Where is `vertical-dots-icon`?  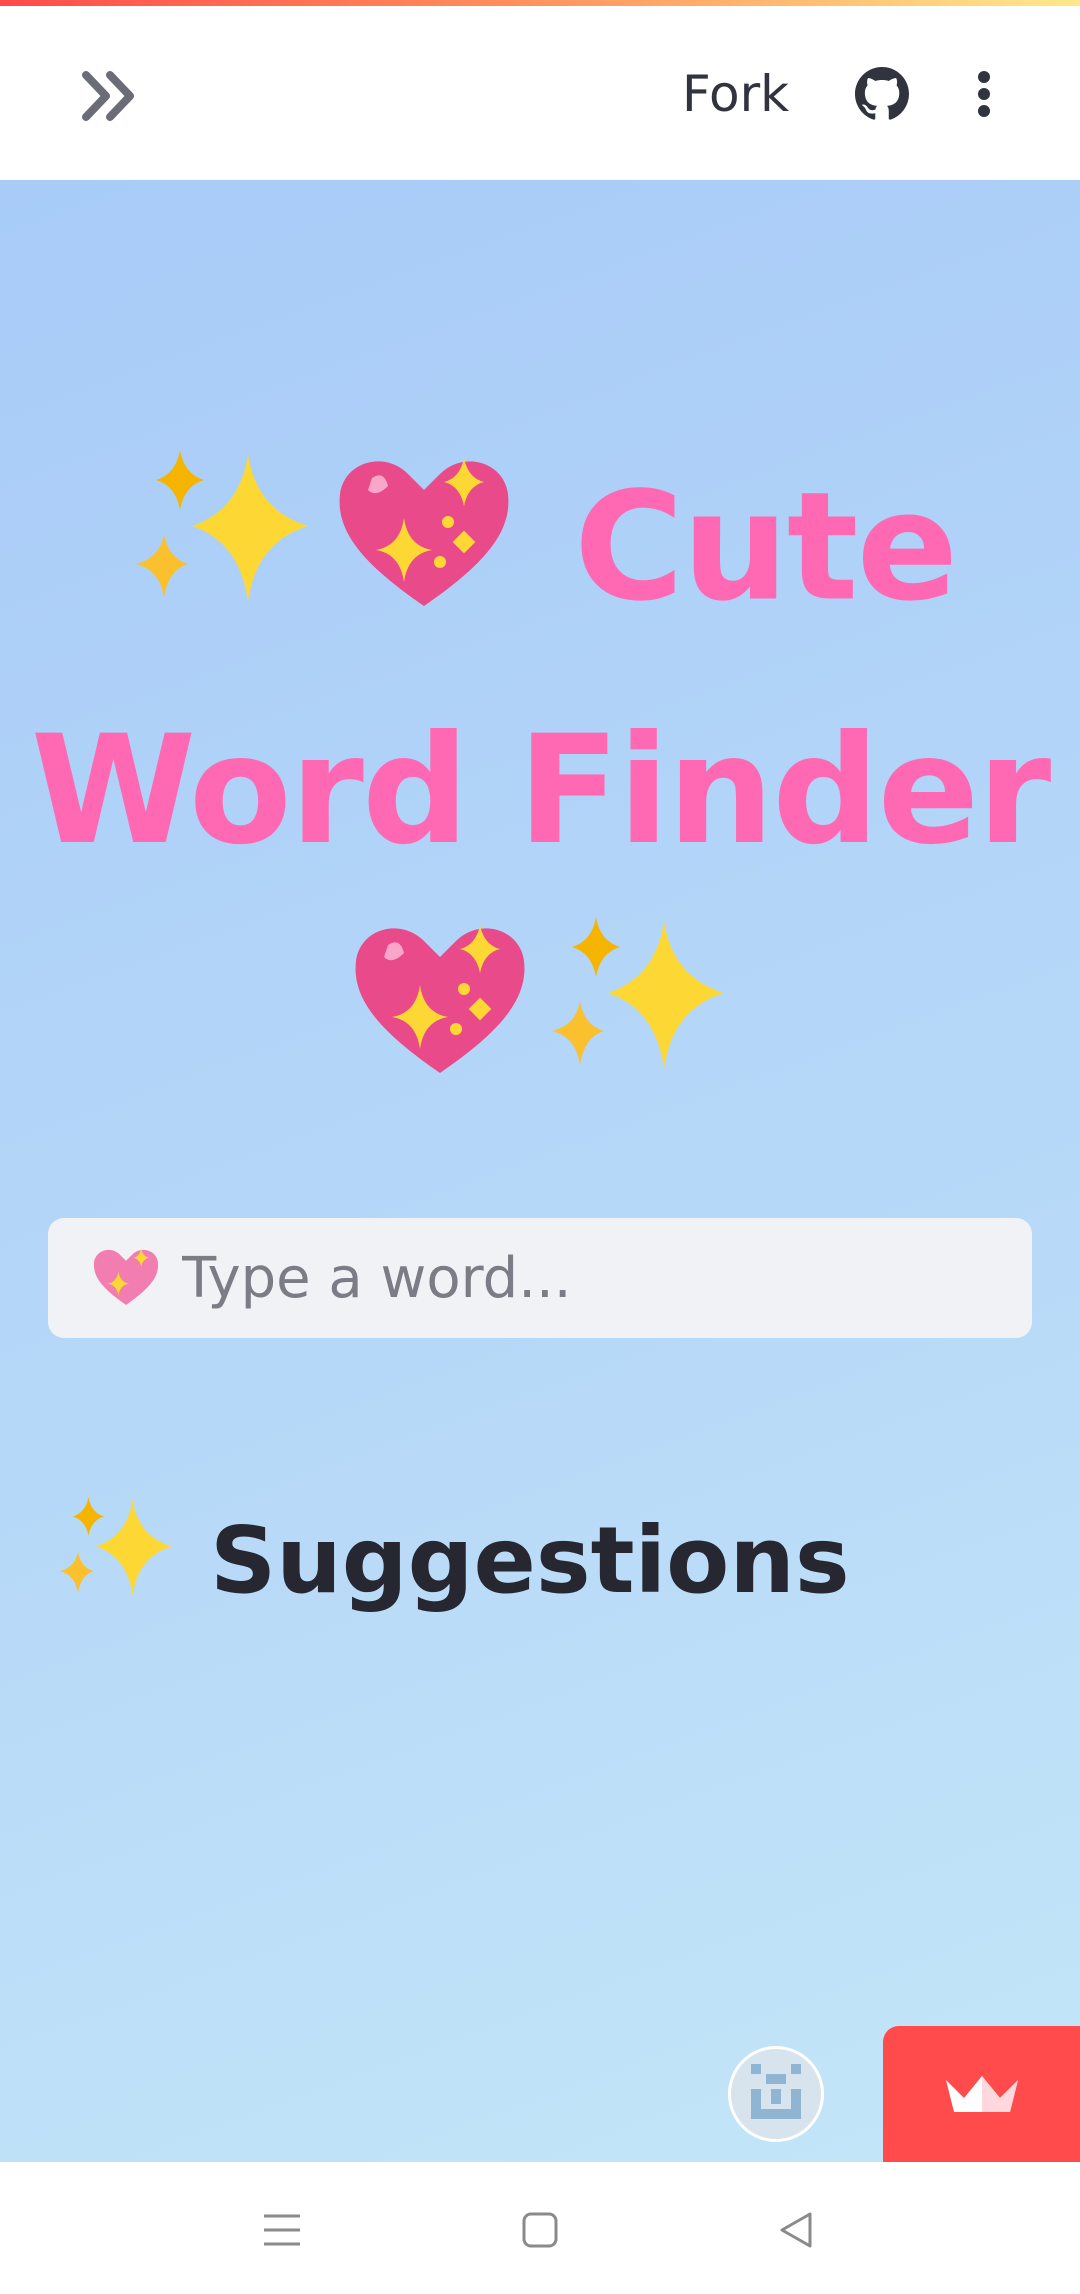
vertical-dots-icon is located at coordinates (984, 94).